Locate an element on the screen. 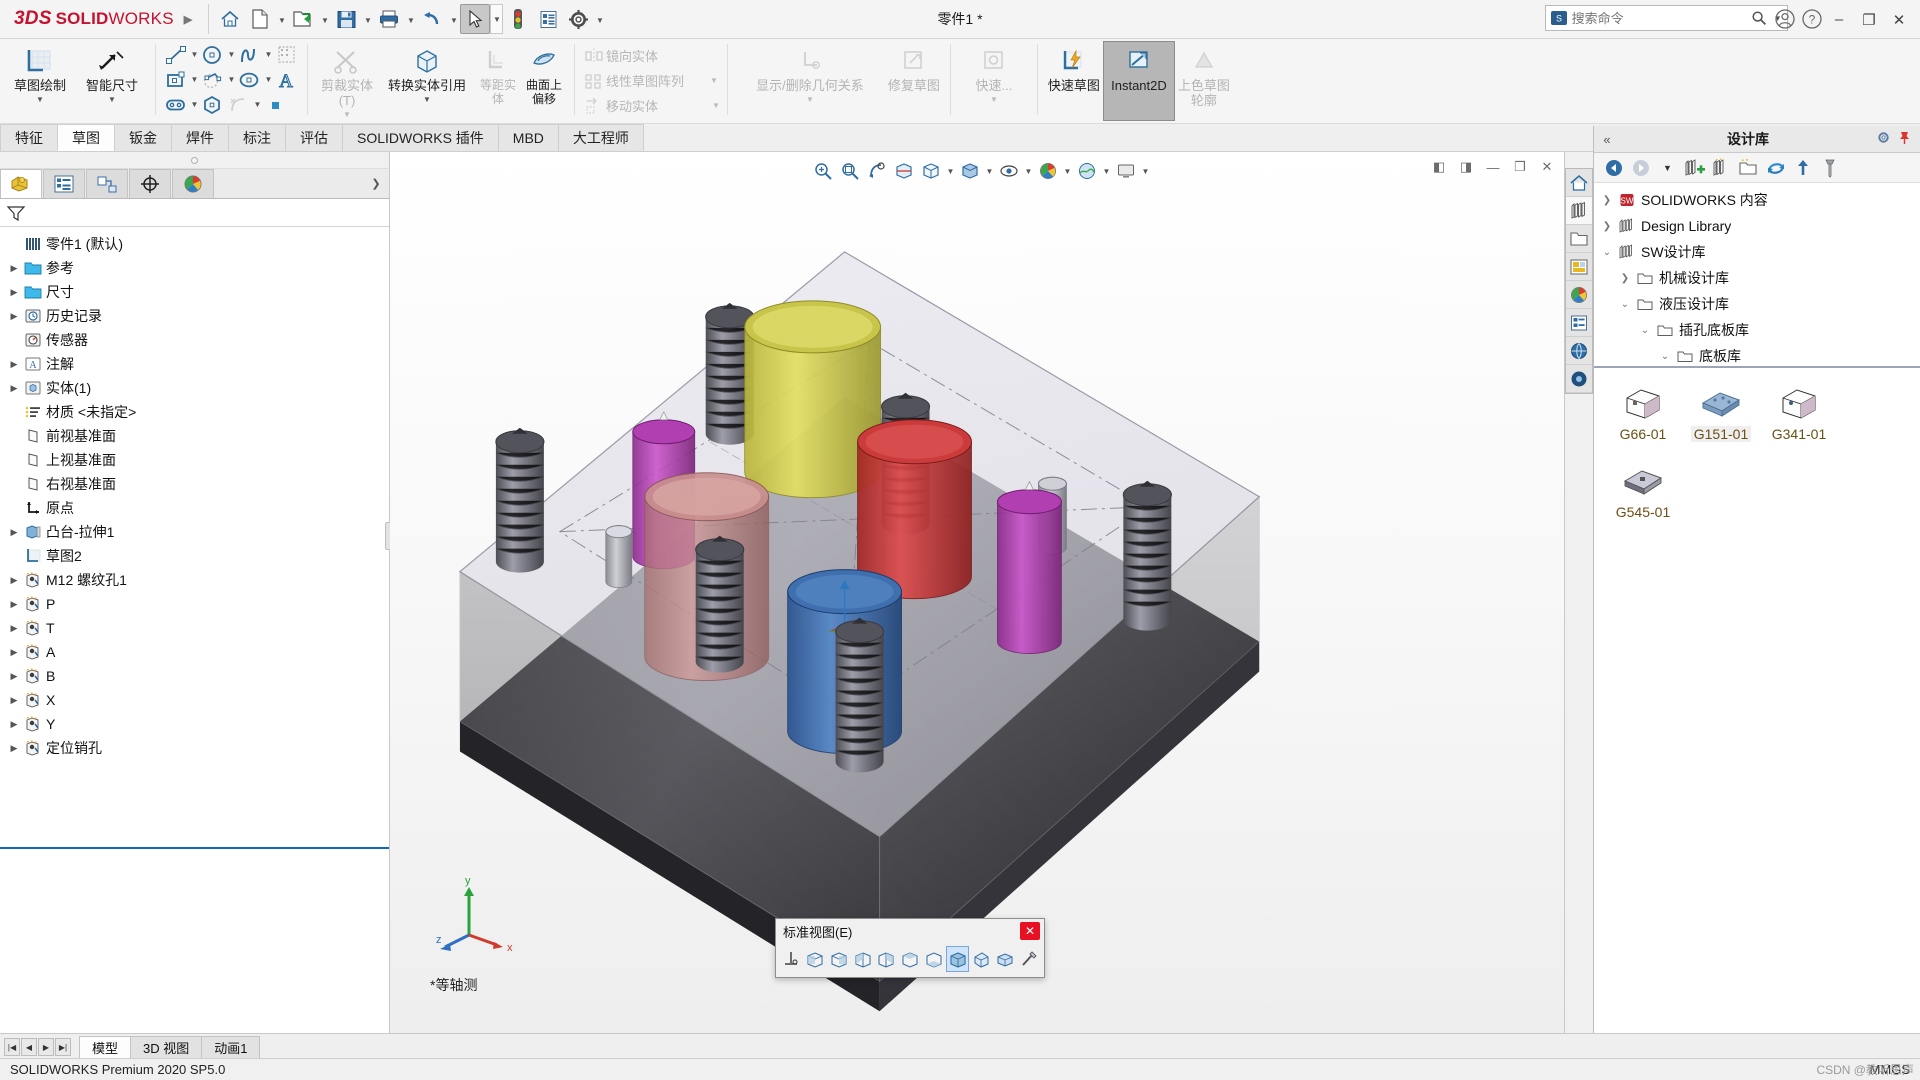  back-view-button is located at coordinates (838, 959).